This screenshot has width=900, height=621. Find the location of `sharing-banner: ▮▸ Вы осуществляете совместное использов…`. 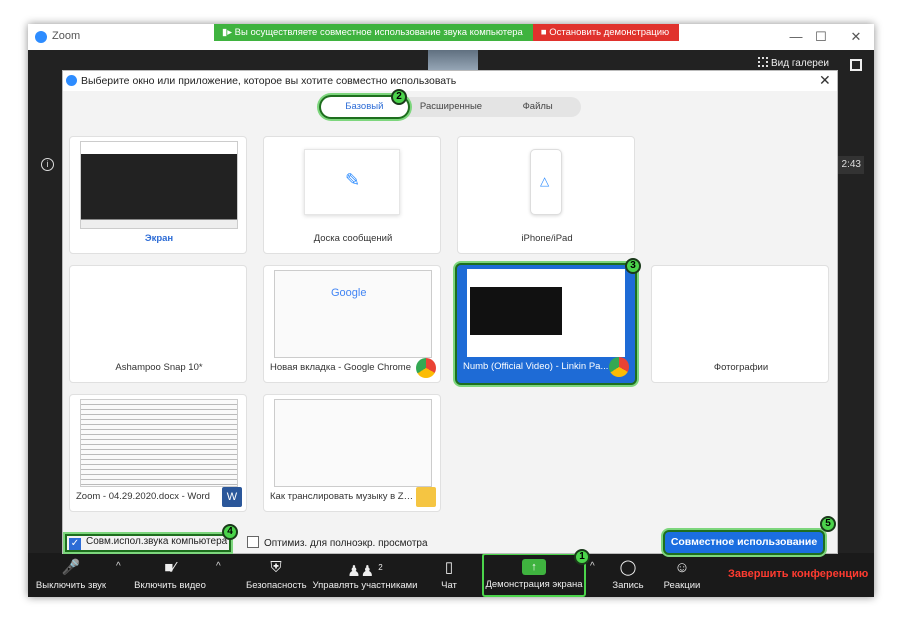

sharing-banner: ▮▸ Вы осуществляете совместное использов… is located at coordinates (447, 32).